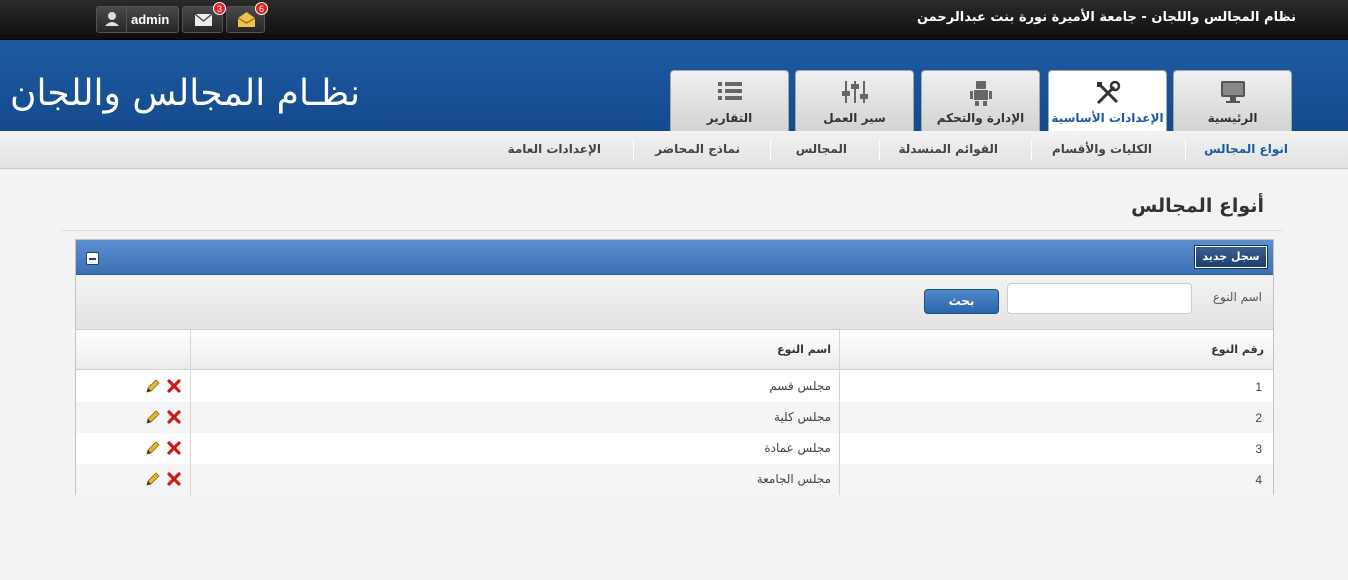  Describe the element at coordinates (854, 118) in the screenshot. I see `tab-workflow-label: سير العمل` at that location.